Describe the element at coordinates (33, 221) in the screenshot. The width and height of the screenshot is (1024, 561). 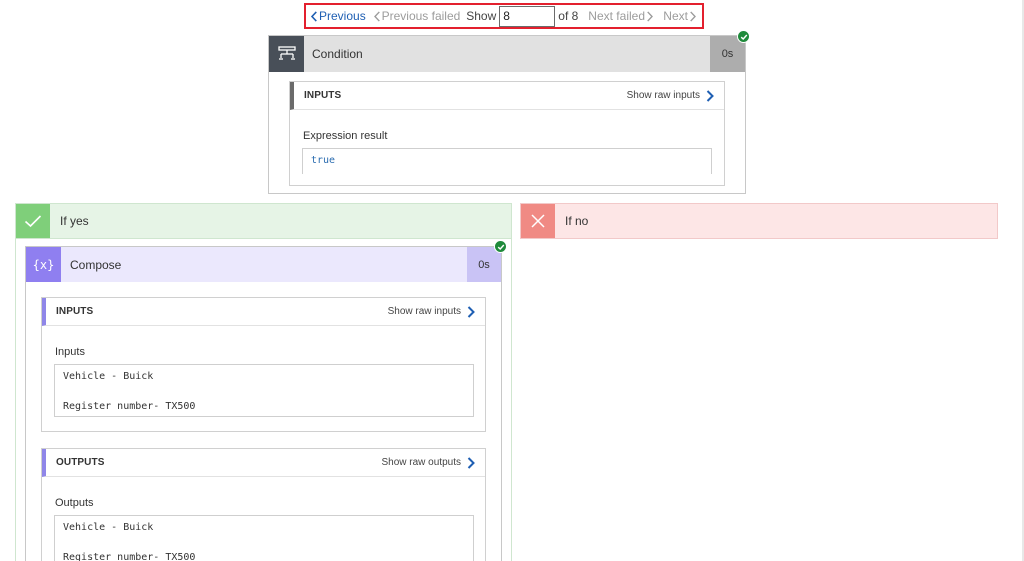
I see `checkmark-icon` at that location.